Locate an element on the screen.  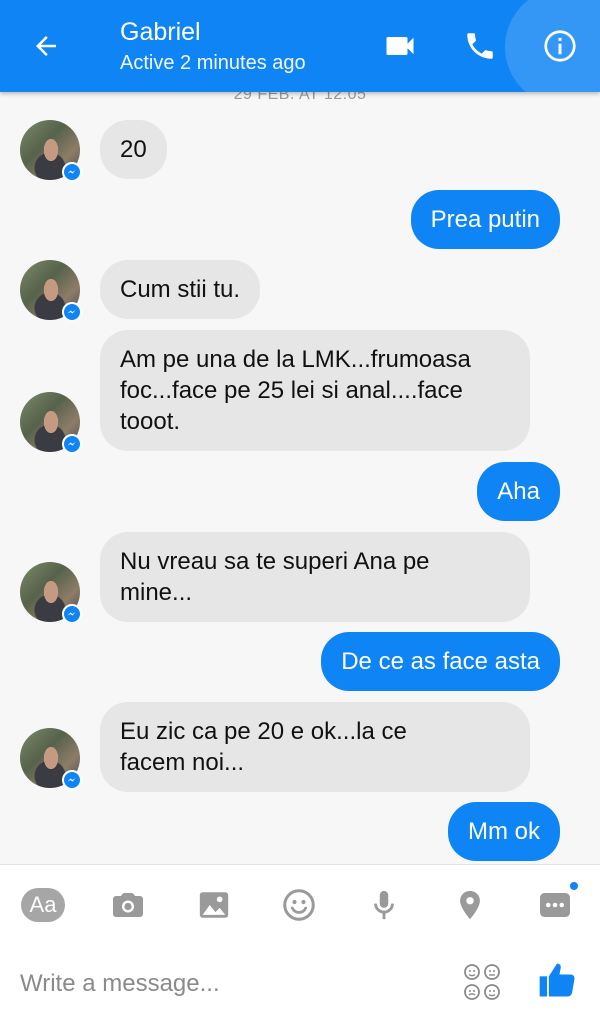
back-button is located at coordinates (46, 46).